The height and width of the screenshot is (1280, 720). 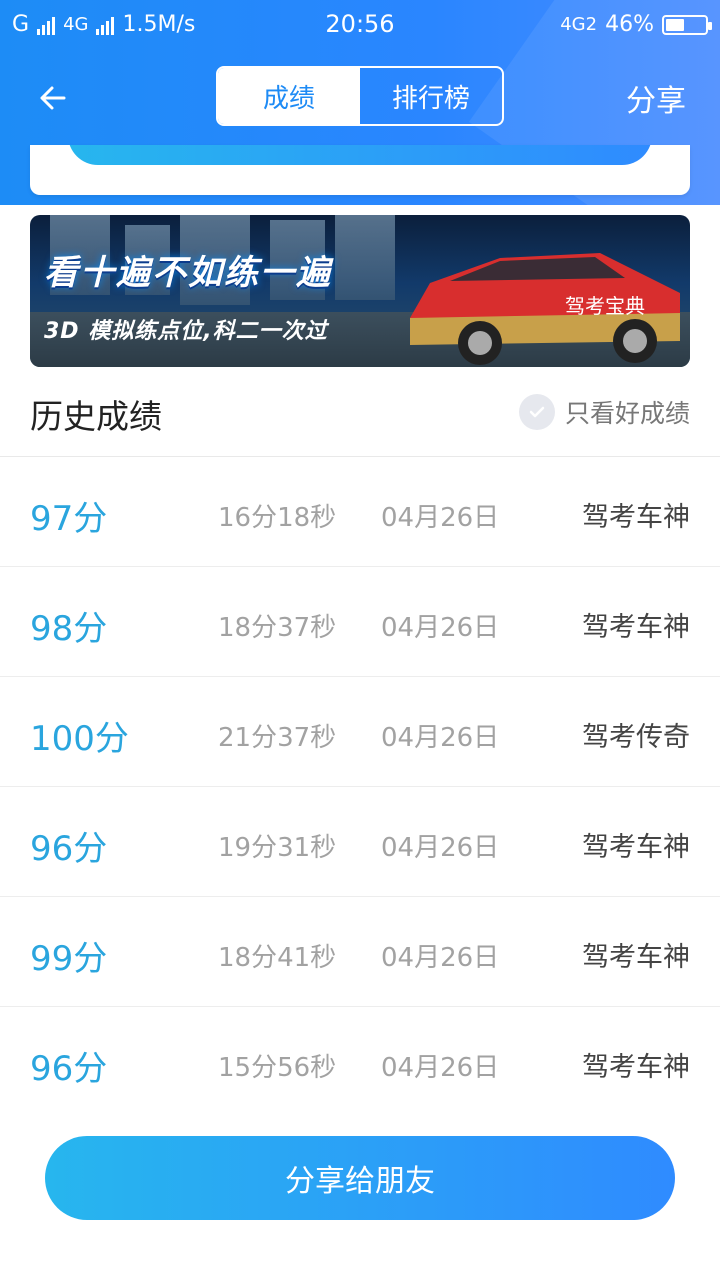 What do you see at coordinates (277, 848) in the screenshot?
I see `score-duration: 19分31秒` at bounding box center [277, 848].